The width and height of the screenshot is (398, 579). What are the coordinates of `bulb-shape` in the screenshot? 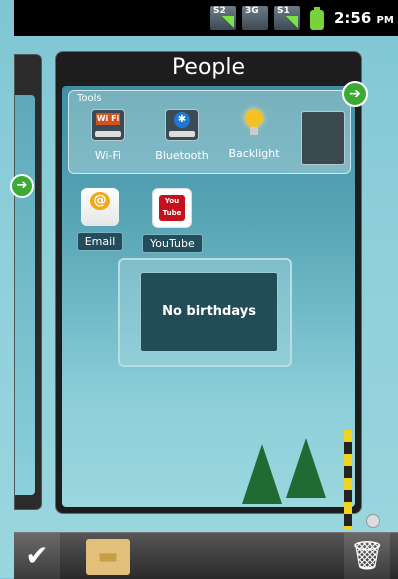 It's located at (254, 118).